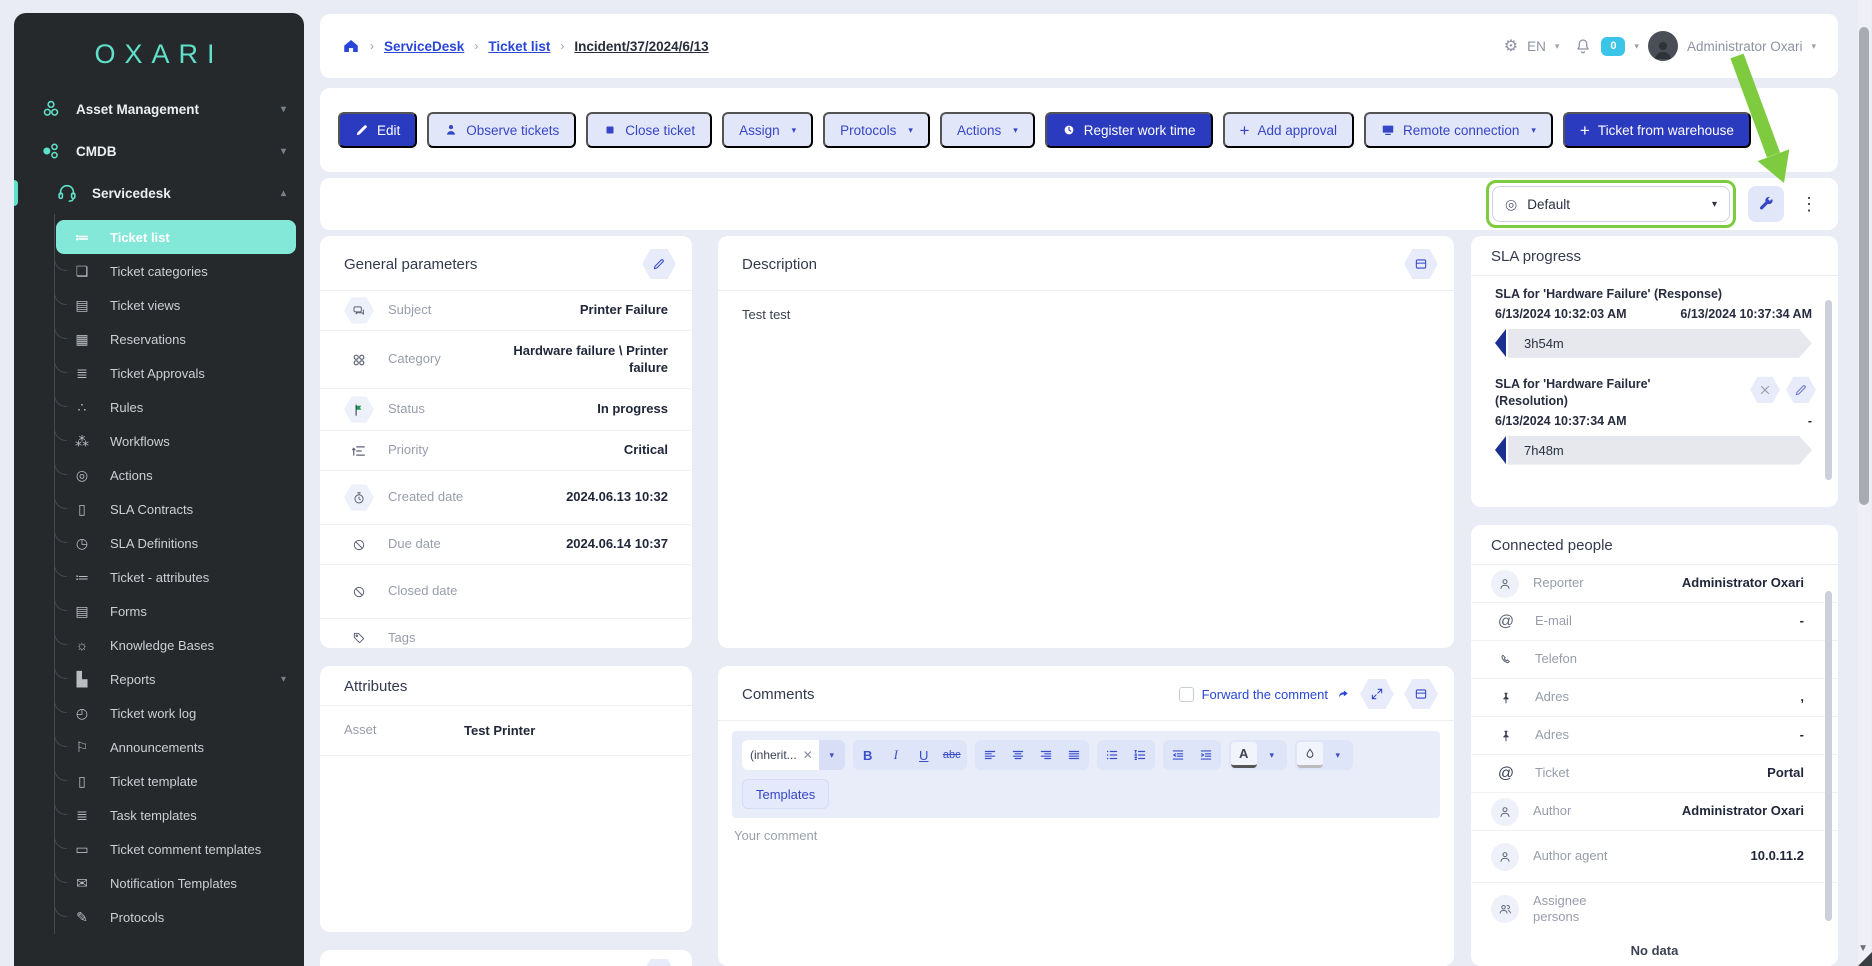 Image resolution: width=1872 pixels, height=966 pixels. Describe the element at coordinates (1046, 755) in the screenshot. I see `align-right-button` at that location.